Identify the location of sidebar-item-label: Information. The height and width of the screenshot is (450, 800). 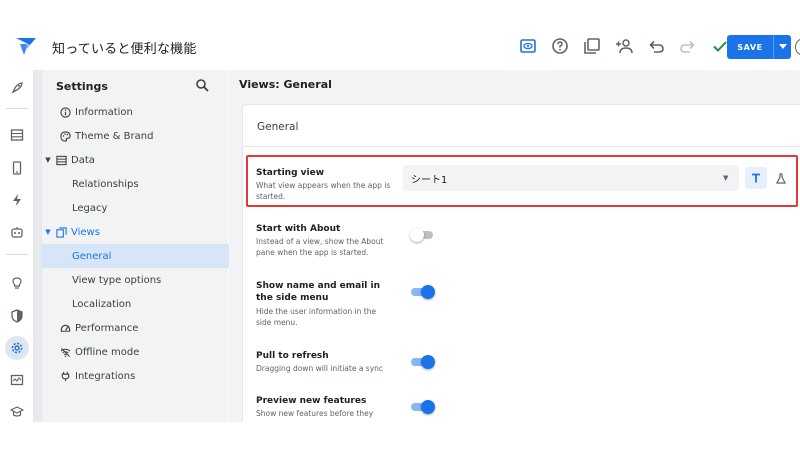
(104, 112).